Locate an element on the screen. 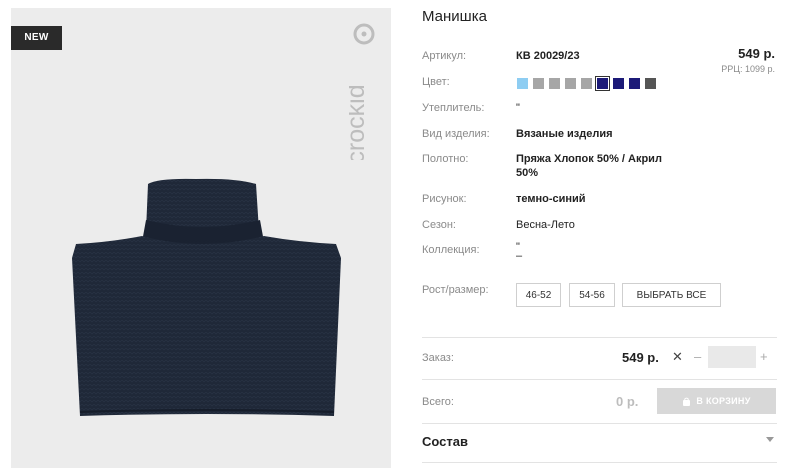  decrease-quantity-button: – is located at coordinates (697, 356).